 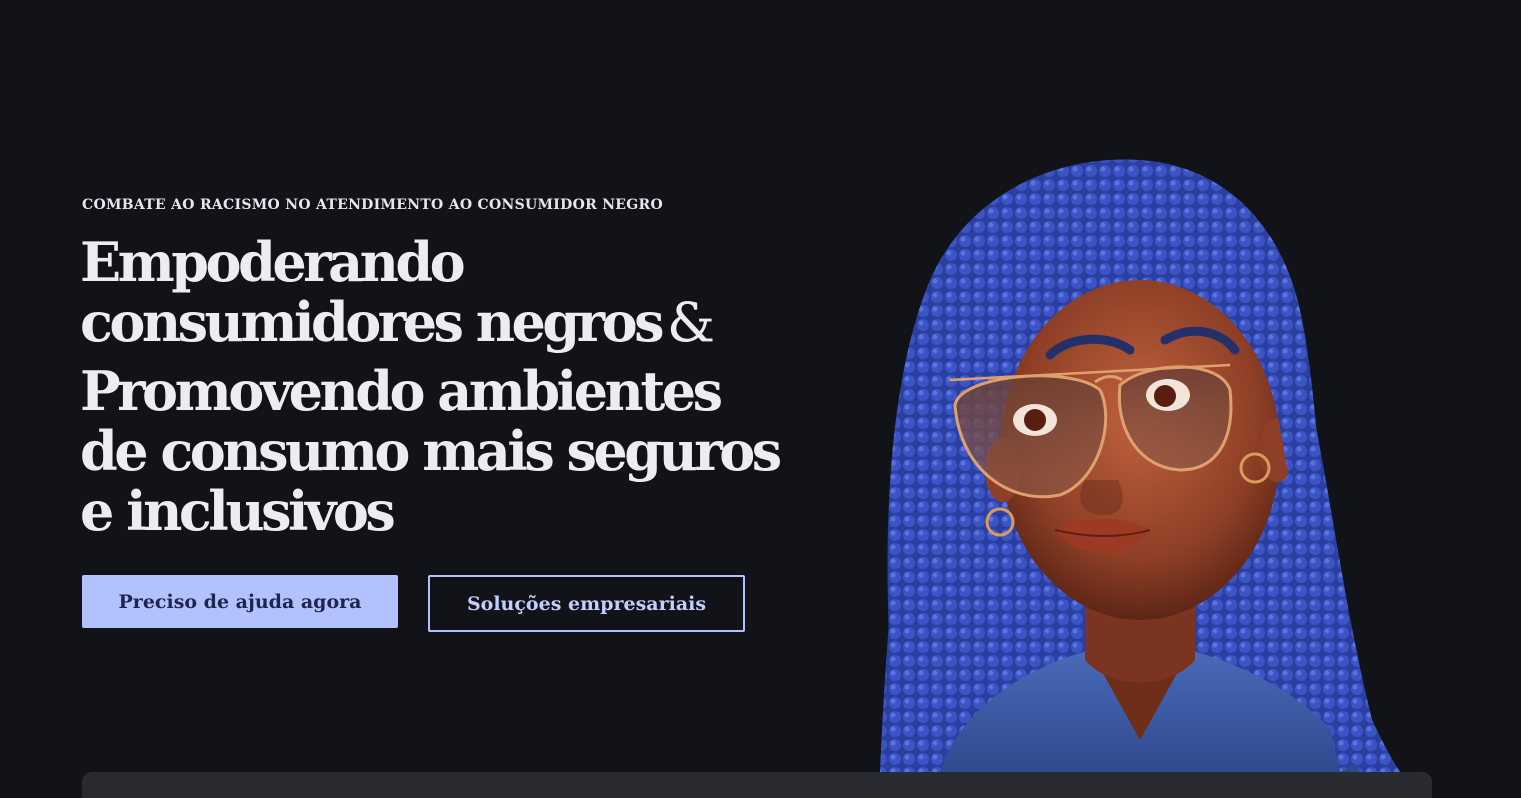 What do you see at coordinates (273, 262) in the screenshot?
I see `headline-line-1: Empoderando` at bounding box center [273, 262].